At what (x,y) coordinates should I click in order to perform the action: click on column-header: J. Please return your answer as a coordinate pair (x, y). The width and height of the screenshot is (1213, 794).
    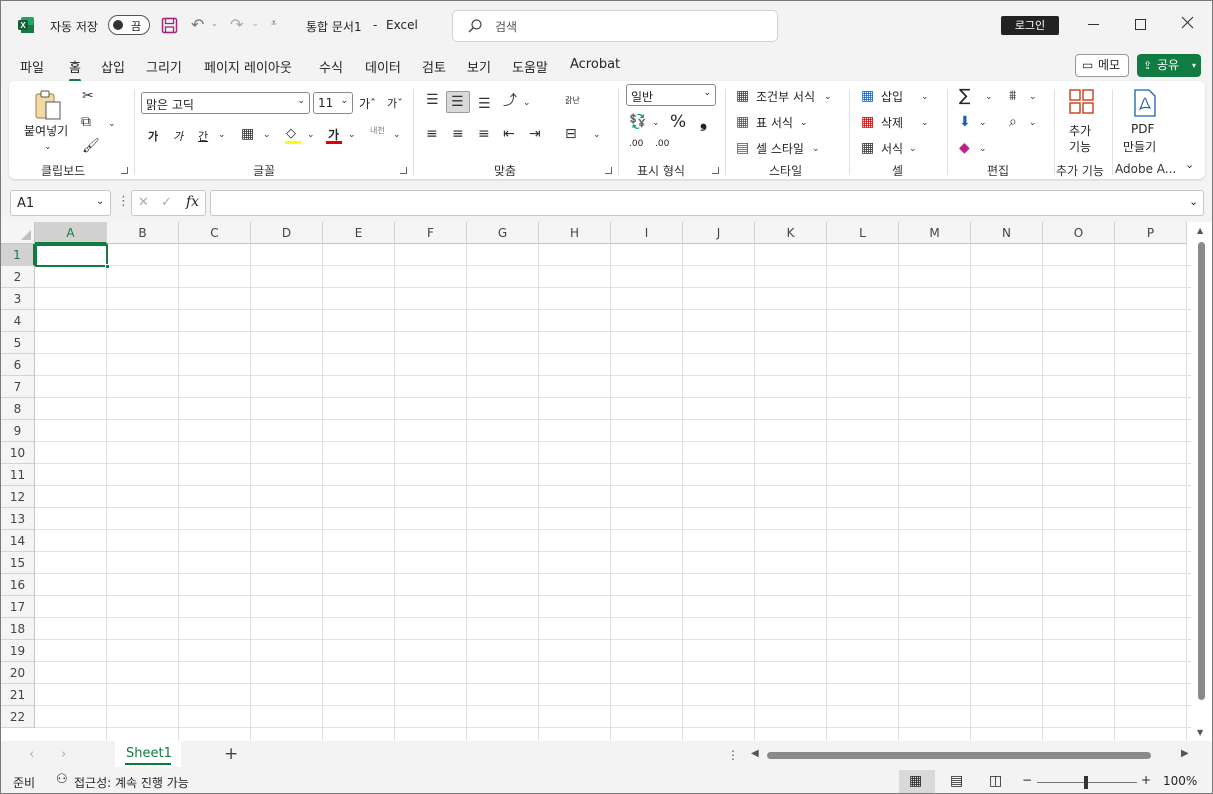
    Looking at the image, I should click on (719, 233).